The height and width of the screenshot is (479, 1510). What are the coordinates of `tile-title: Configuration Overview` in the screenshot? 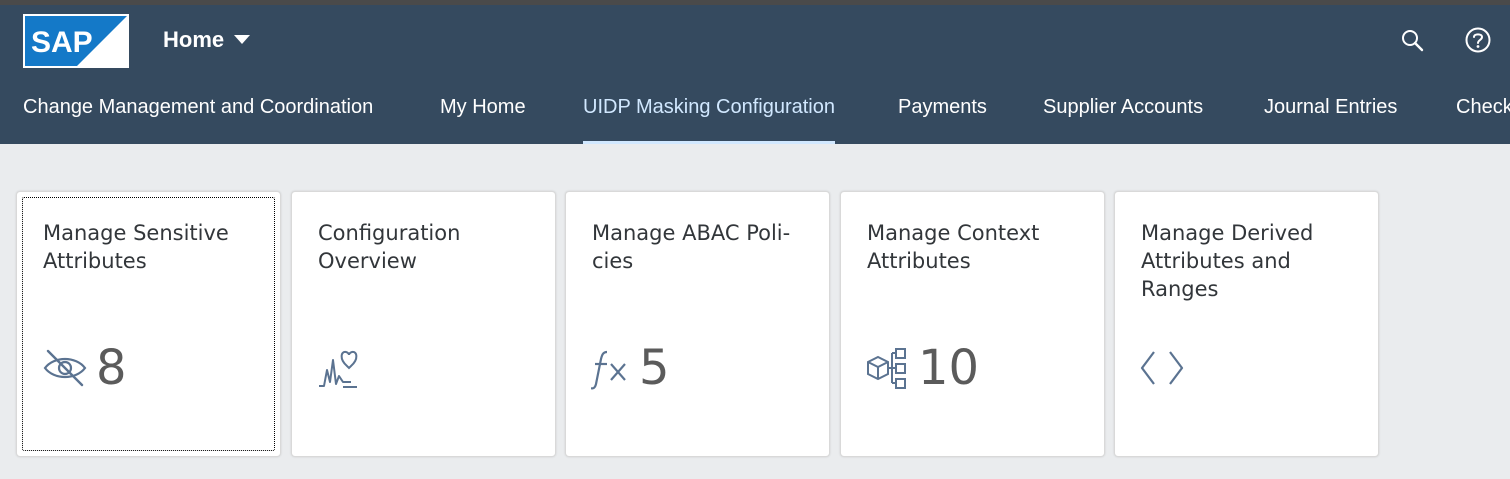 It's located at (389, 247).